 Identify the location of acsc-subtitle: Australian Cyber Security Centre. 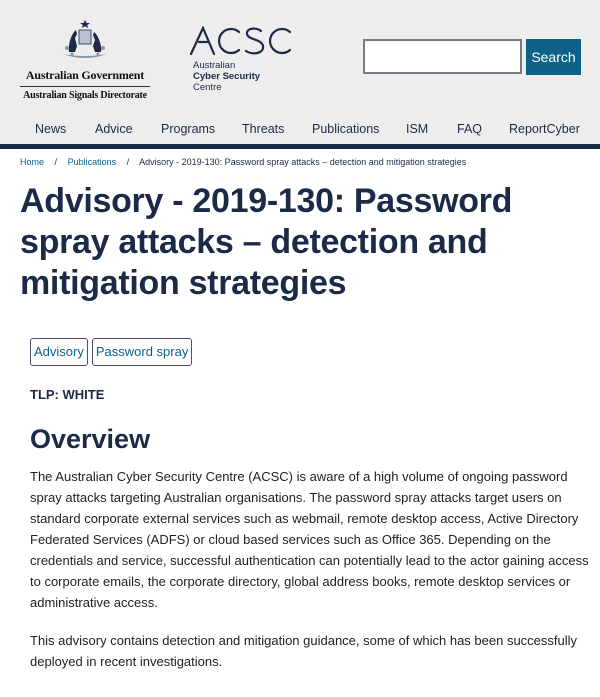
(242, 76).